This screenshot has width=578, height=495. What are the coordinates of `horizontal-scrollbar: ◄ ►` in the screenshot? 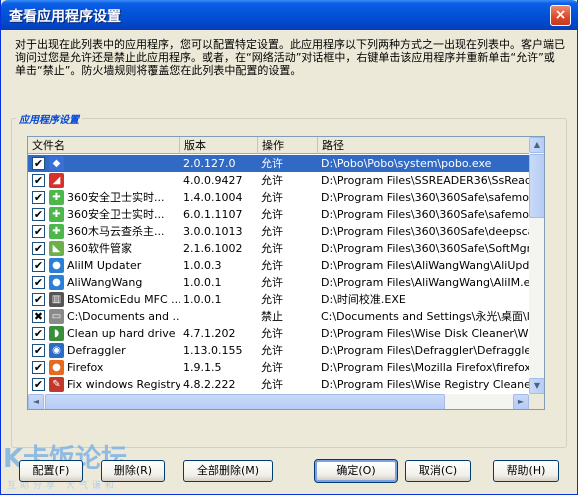 It's located at (278, 401).